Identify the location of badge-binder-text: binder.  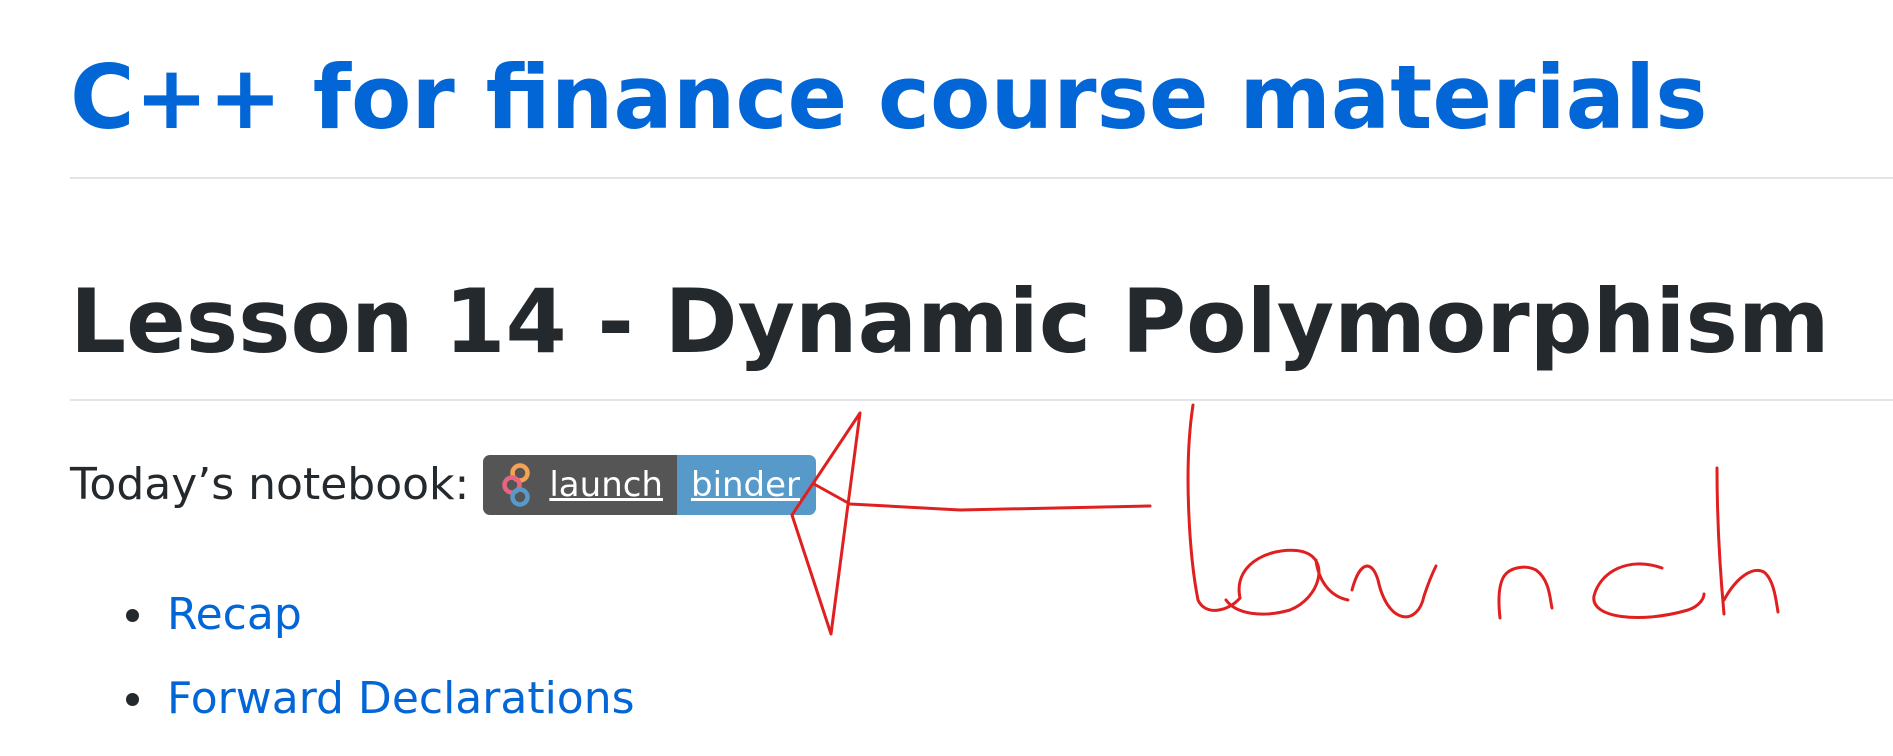
(745, 485).